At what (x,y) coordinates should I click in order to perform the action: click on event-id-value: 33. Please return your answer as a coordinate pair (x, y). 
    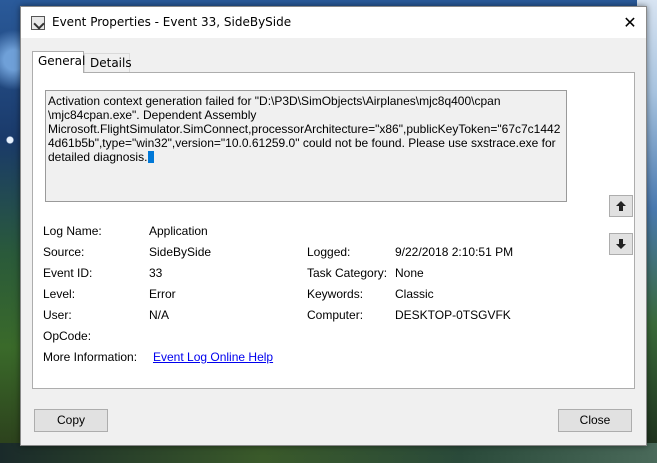
    Looking at the image, I should click on (156, 273).